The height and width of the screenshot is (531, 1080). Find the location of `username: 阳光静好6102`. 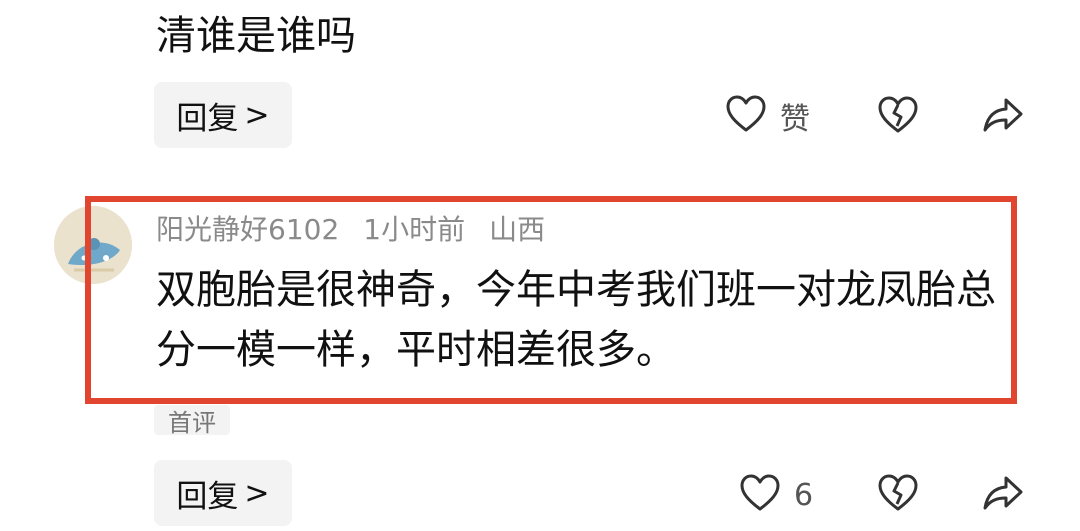

username: 阳光静好6102 is located at coordinates (247, 228).